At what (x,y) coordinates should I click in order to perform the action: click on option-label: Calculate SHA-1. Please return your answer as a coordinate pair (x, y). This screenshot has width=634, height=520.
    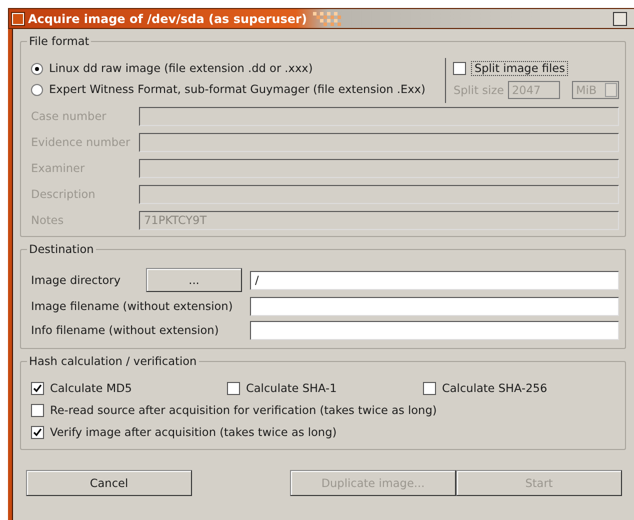
    Looking at the image, I should click on (291, 388).